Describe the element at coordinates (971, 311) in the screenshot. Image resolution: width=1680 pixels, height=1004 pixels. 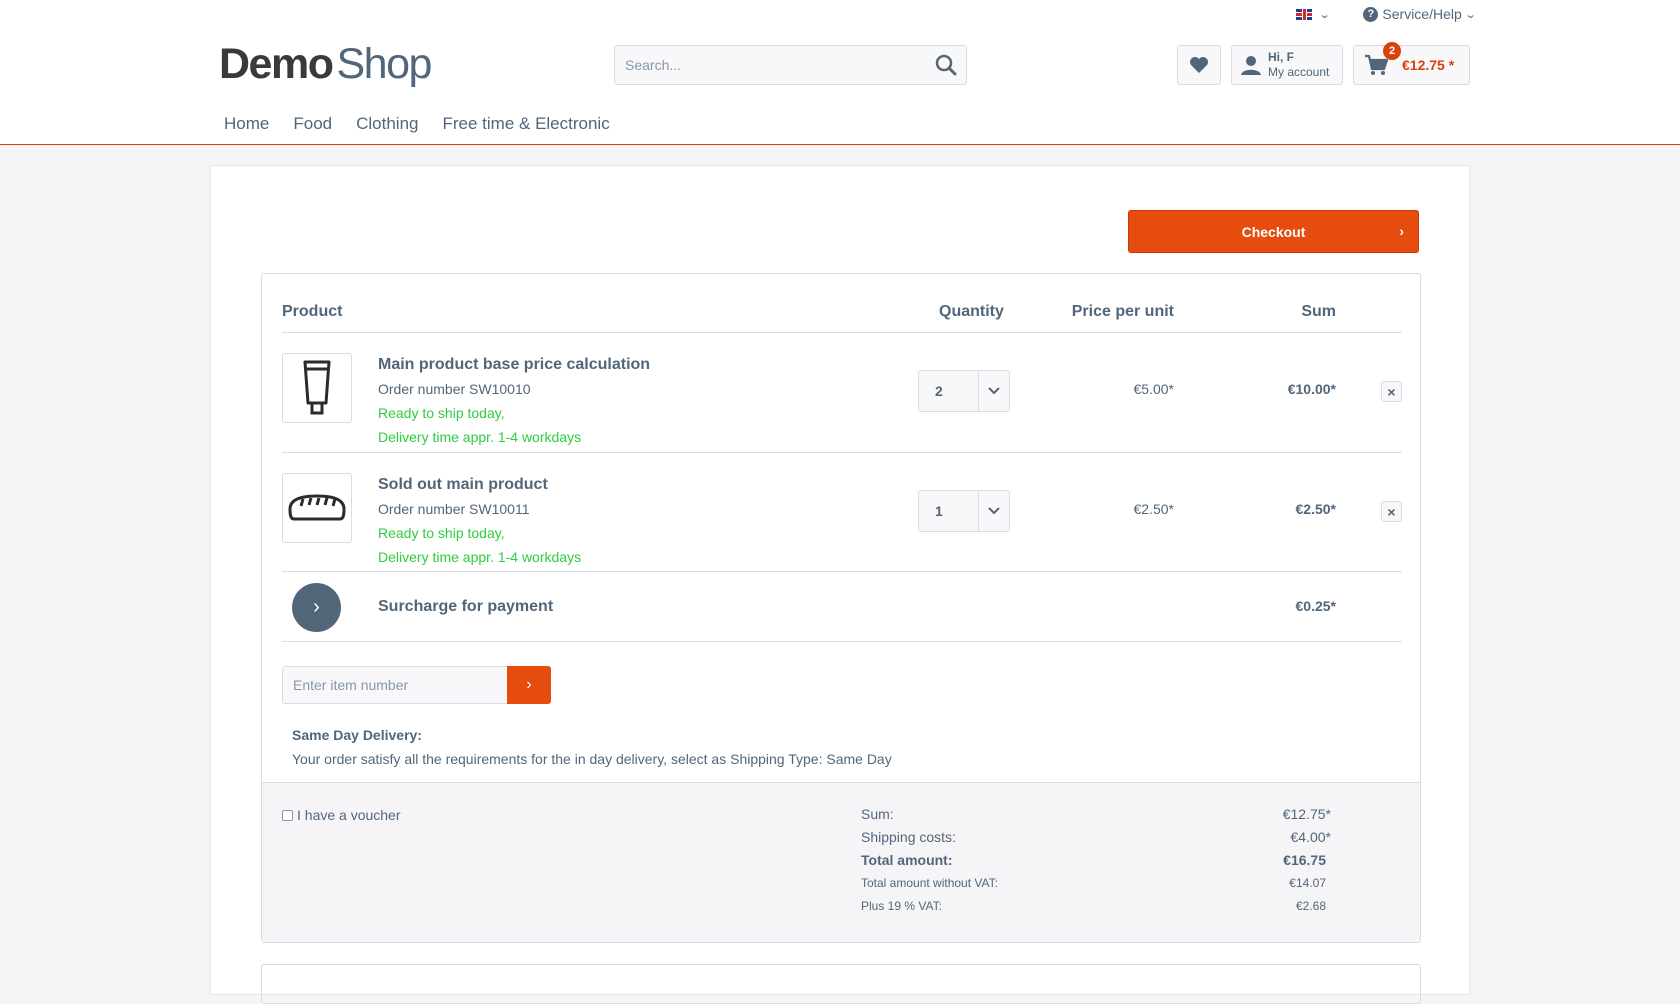
I see `header-quantity: Quantity` at that location.